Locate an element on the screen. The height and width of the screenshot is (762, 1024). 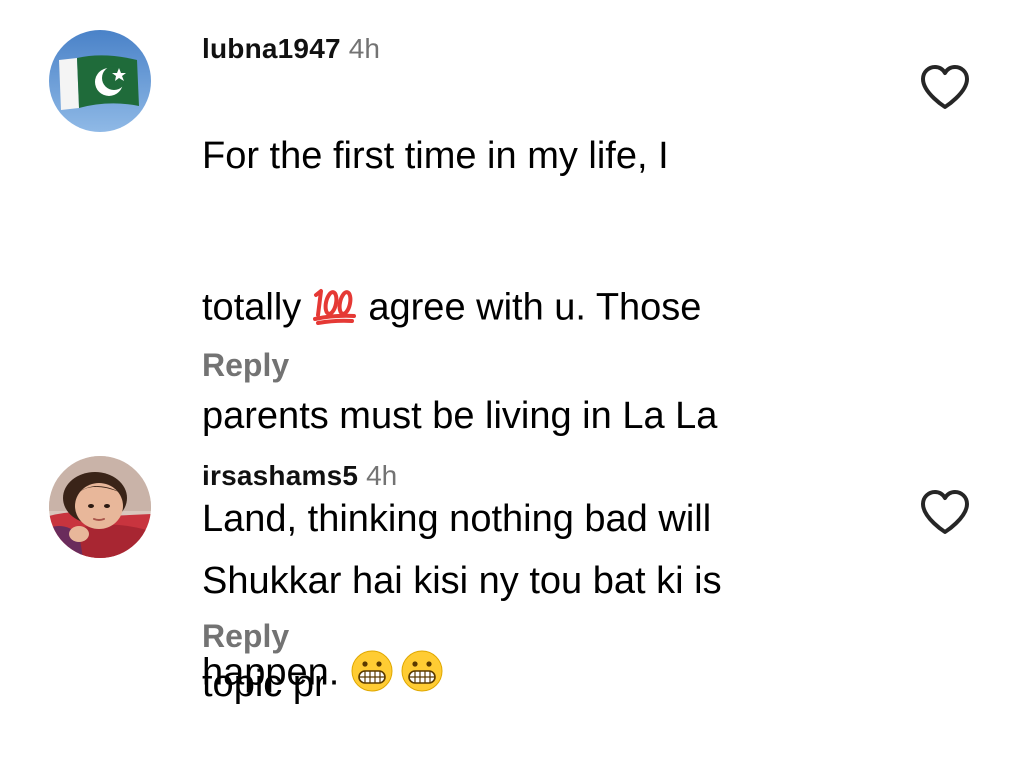
reply-button: Reply is located at coordinates (245, 636).